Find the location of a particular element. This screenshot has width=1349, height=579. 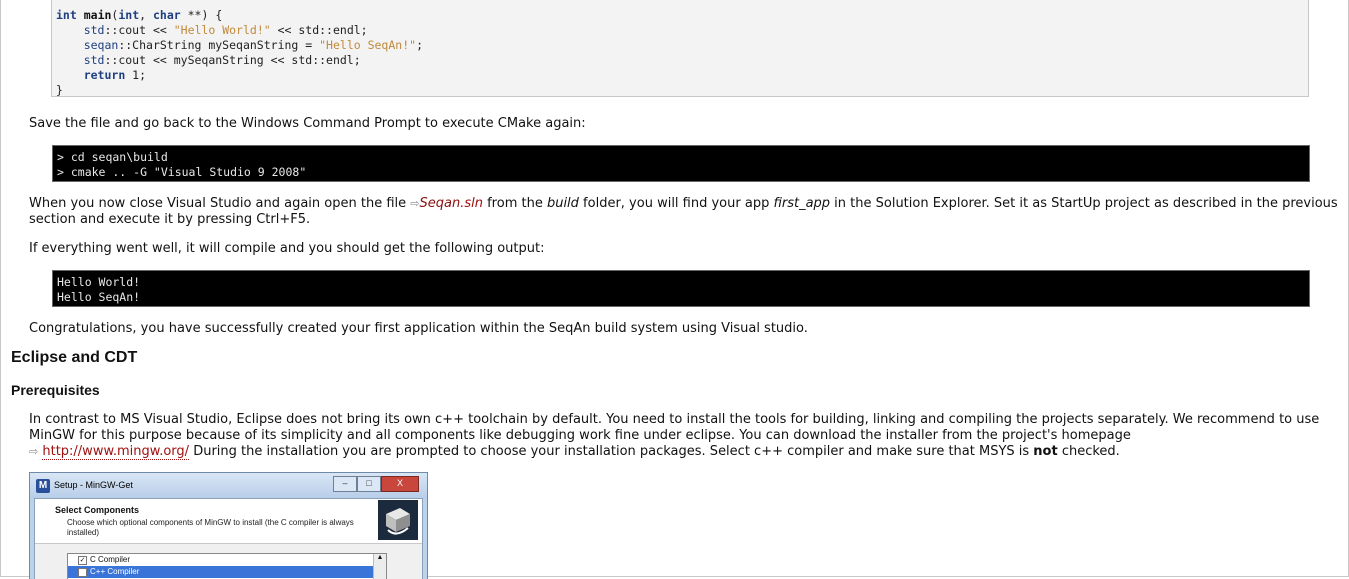

text: checked. is located at coordinates (1088, 451).